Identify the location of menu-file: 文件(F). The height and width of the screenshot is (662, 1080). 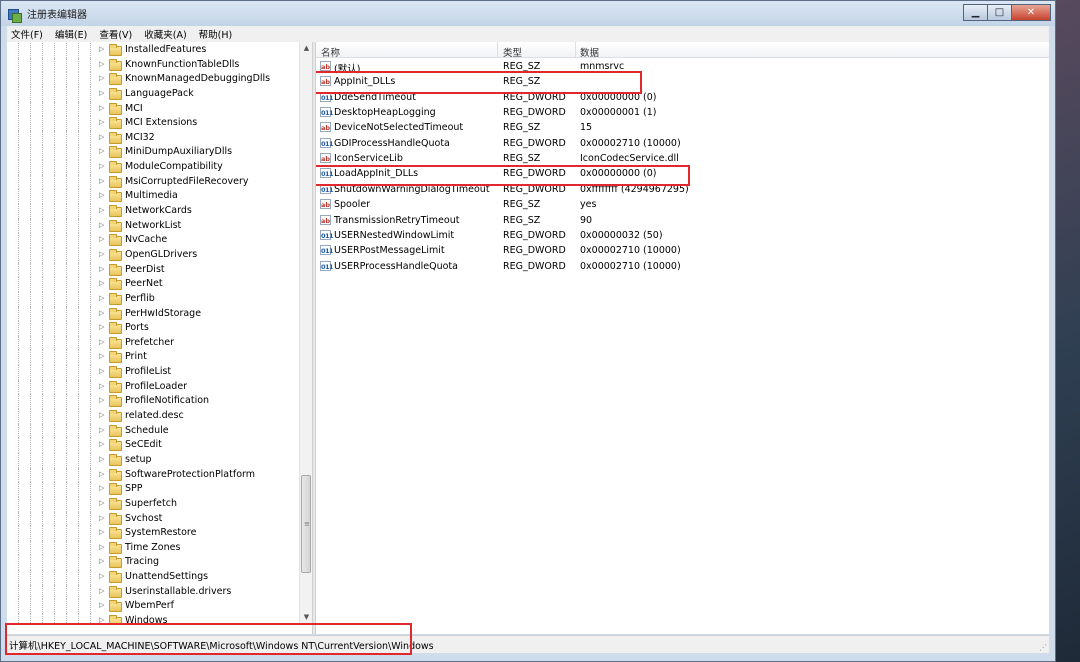
(27, 34).